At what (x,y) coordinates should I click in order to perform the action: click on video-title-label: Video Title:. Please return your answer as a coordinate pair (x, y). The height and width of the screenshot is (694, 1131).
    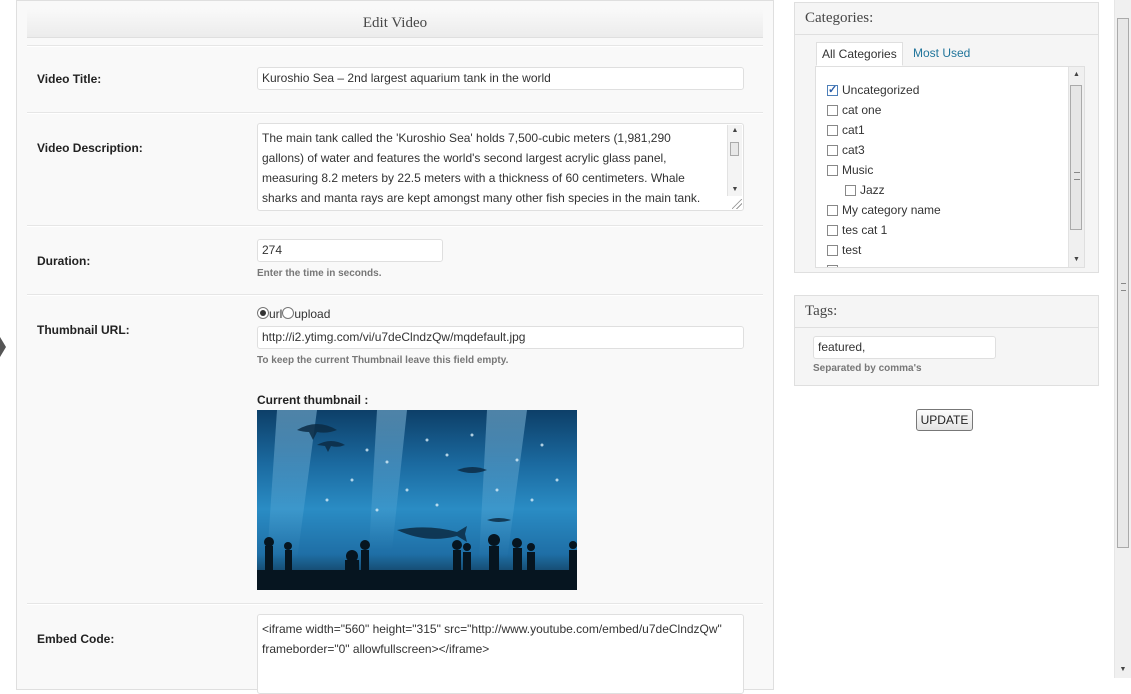
    Looking at the image, I should click on (69, 79).